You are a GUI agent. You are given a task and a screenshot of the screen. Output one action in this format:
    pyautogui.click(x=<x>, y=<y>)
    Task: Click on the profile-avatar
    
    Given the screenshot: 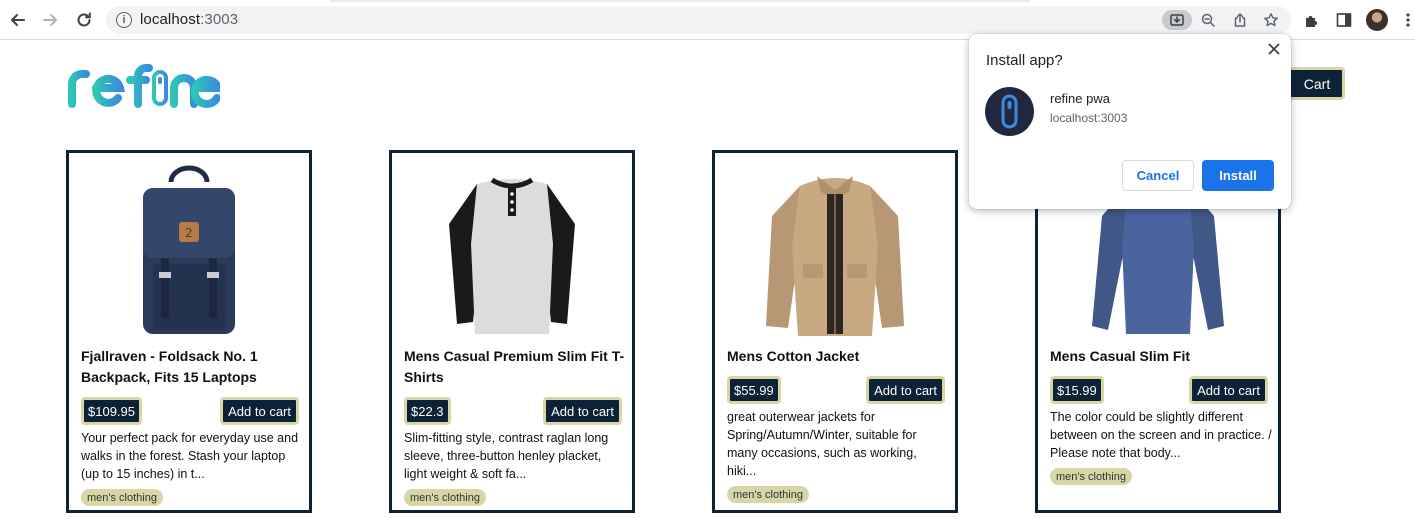 What is the action you would take?
    pyautogui.click(x=1377, y=20)
    